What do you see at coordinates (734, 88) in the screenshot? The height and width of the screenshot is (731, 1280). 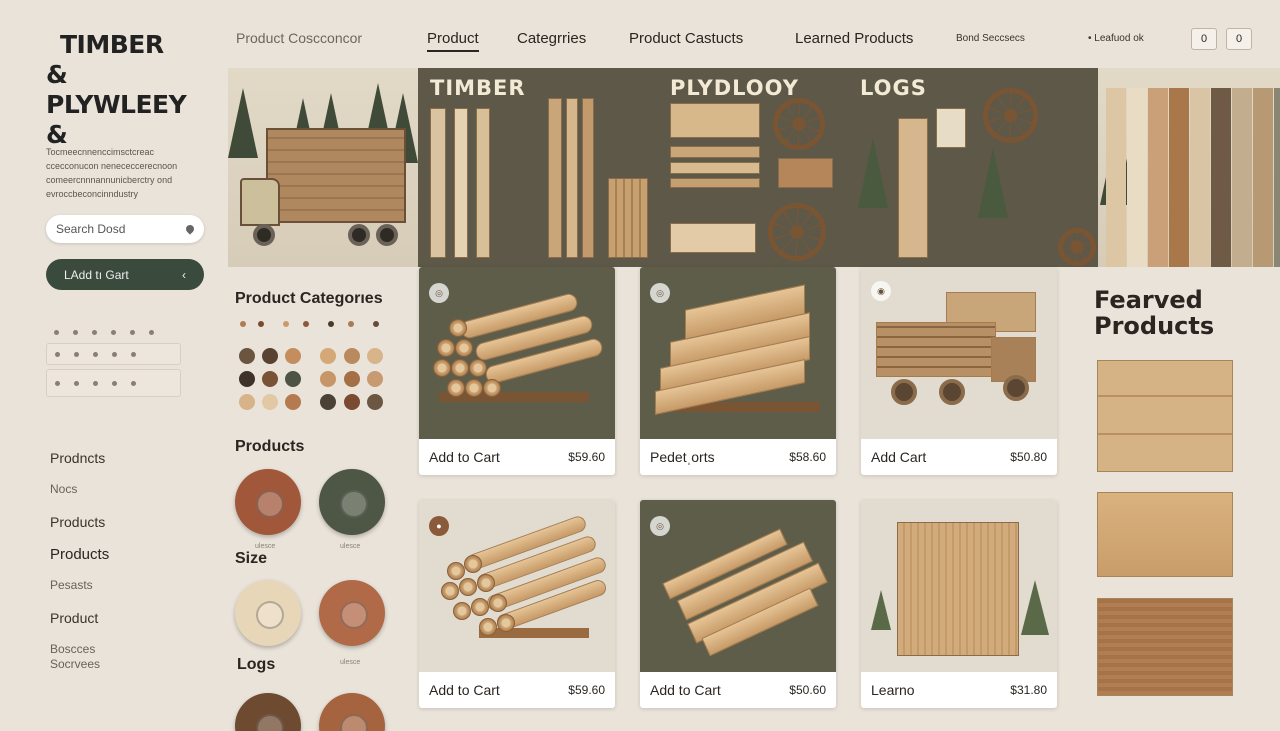 I see `hero-title-plywood: PLYDLOOY` at bounding box center [734, 88].